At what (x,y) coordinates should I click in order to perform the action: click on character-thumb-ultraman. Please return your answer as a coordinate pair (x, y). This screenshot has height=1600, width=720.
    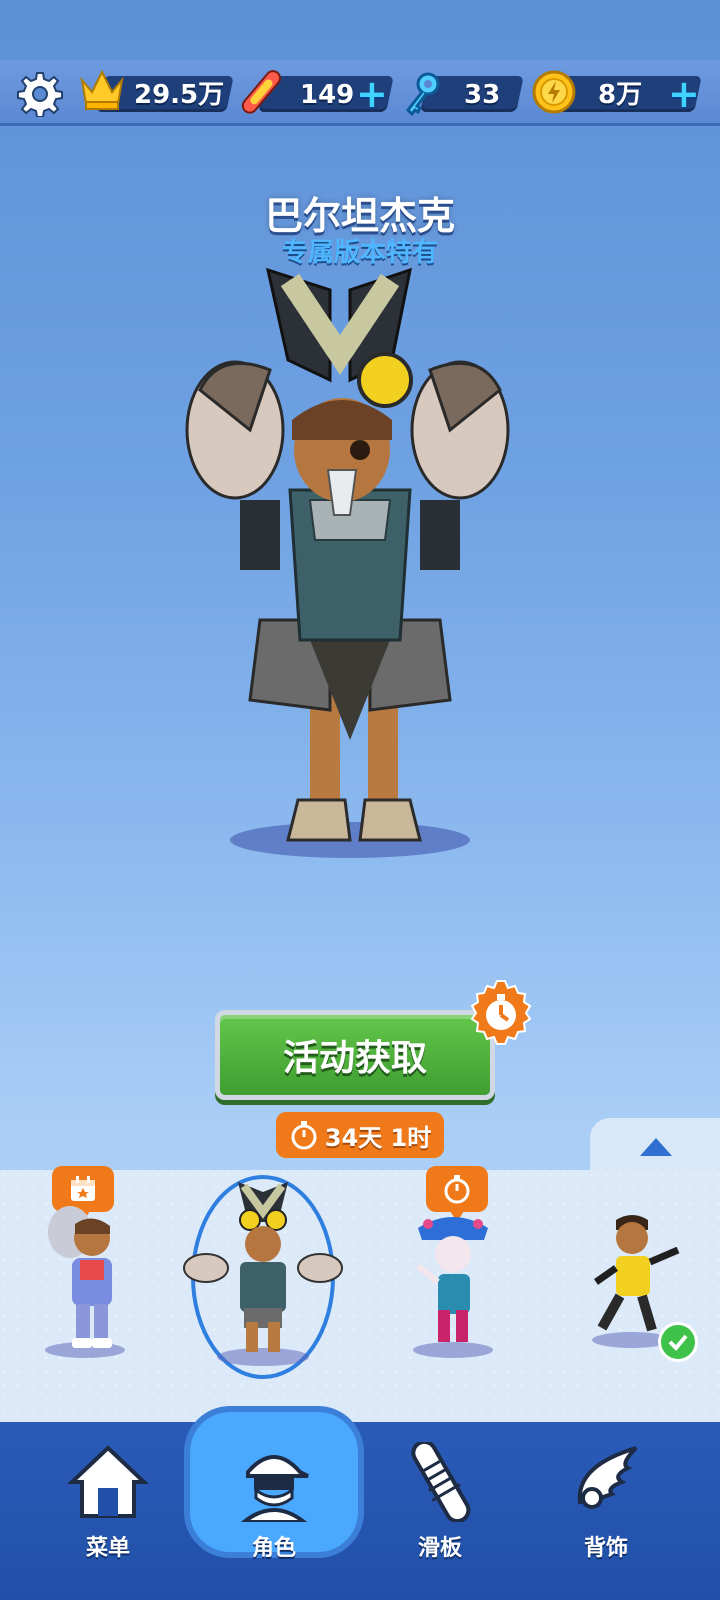
    Looking at the image, I should click on (85, 1280).